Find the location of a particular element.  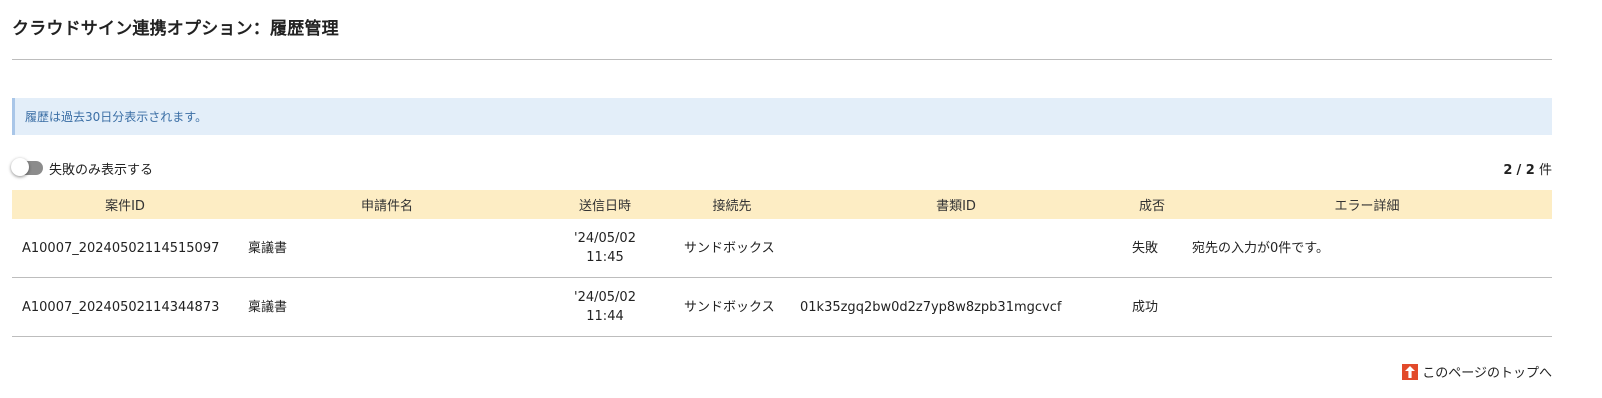

notice-box: 履歴は過去30日分表示されます。 is located at coordinates (782, 116).